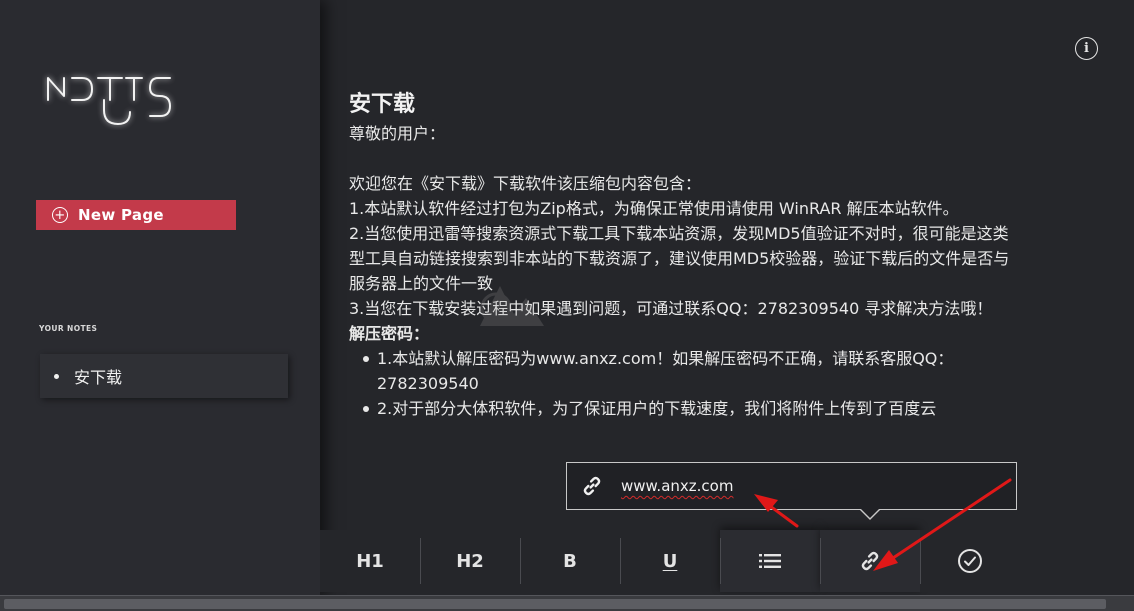  I want to click on list-icon, so click(770, 561).